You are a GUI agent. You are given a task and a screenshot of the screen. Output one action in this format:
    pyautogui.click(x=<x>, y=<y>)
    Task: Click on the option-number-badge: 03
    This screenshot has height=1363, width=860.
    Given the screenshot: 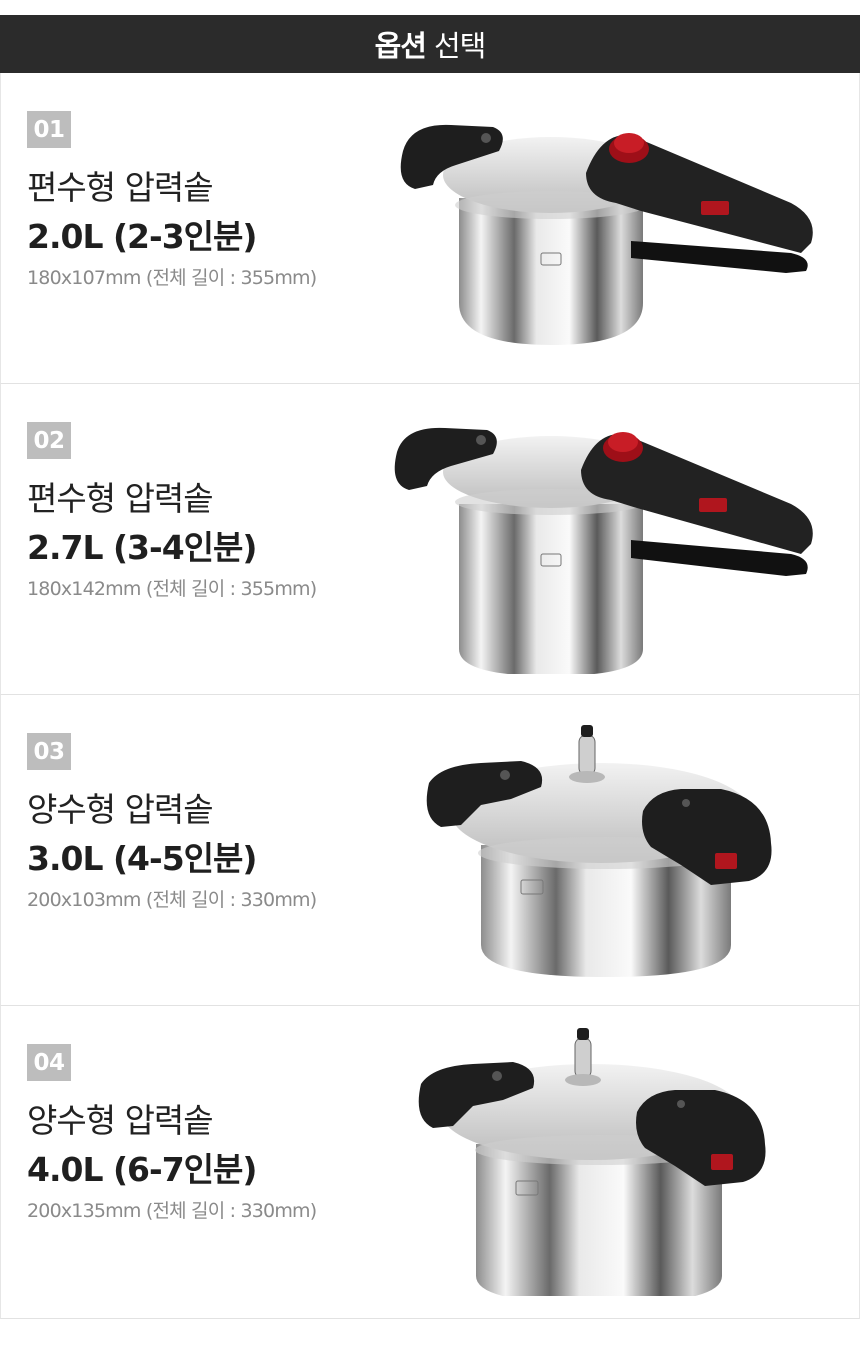 What is the action you would take?
    pyautogui.click(x=49, y=751)
    